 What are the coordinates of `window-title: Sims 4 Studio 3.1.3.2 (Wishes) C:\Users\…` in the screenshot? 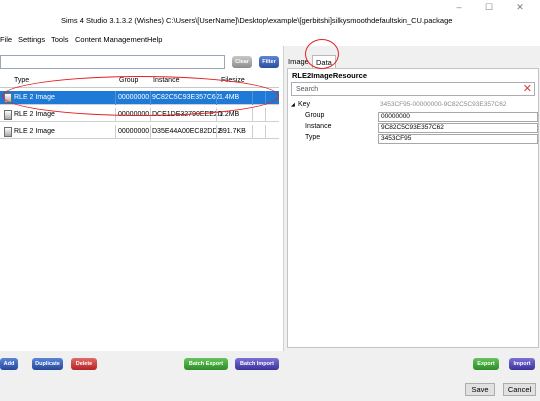 It's located at (257, 20).